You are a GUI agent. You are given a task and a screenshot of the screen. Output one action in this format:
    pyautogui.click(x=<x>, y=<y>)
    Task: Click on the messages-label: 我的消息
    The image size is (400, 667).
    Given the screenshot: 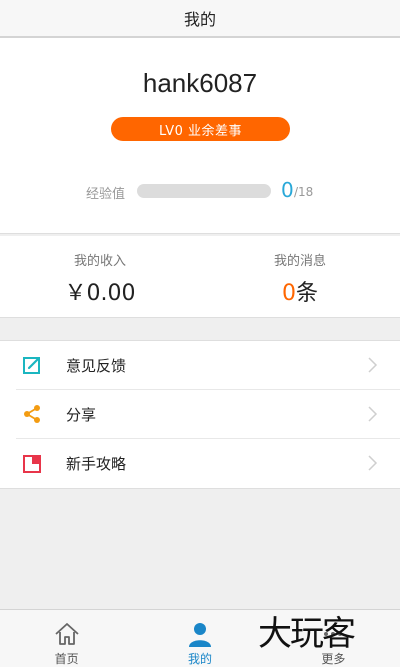 What is the action you would take?
    pyautogui.click(x=299, y=261)
    